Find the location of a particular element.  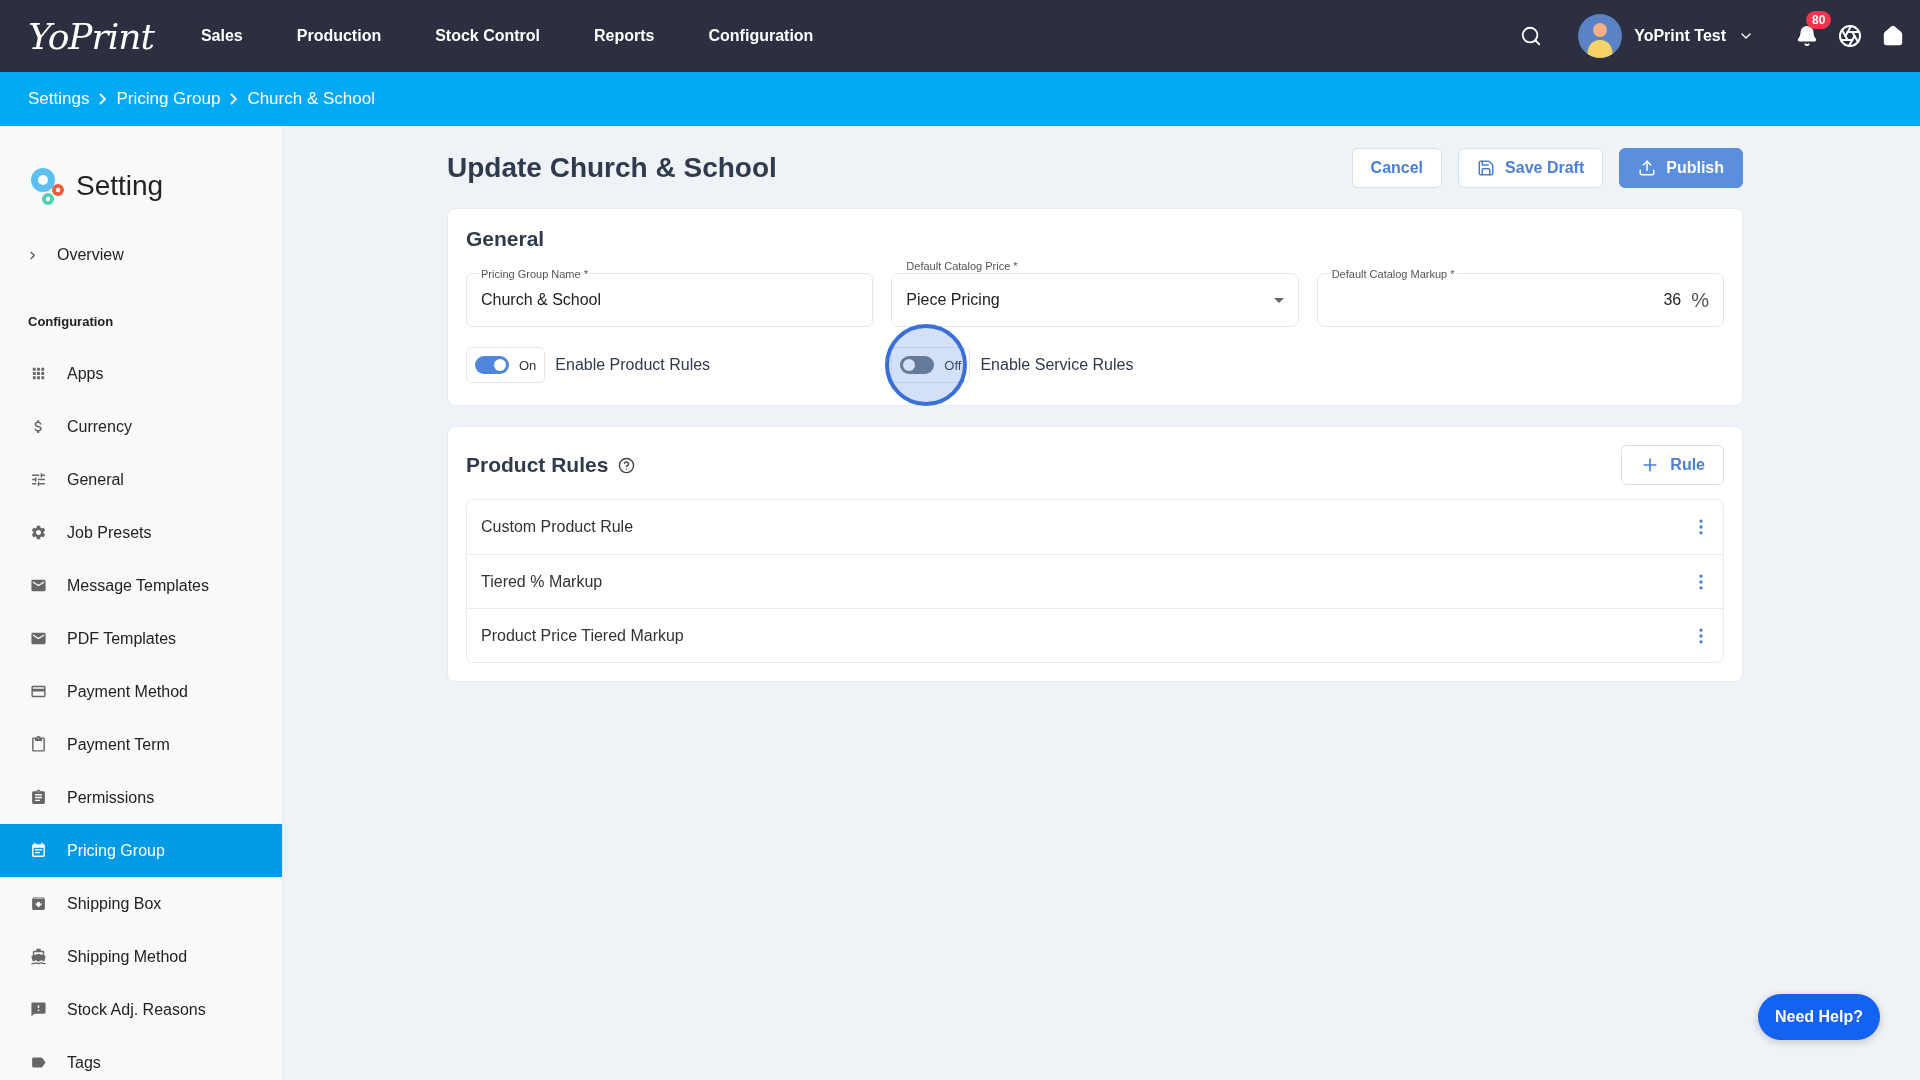

avatar-icon is located at coordinates (1600, 36).